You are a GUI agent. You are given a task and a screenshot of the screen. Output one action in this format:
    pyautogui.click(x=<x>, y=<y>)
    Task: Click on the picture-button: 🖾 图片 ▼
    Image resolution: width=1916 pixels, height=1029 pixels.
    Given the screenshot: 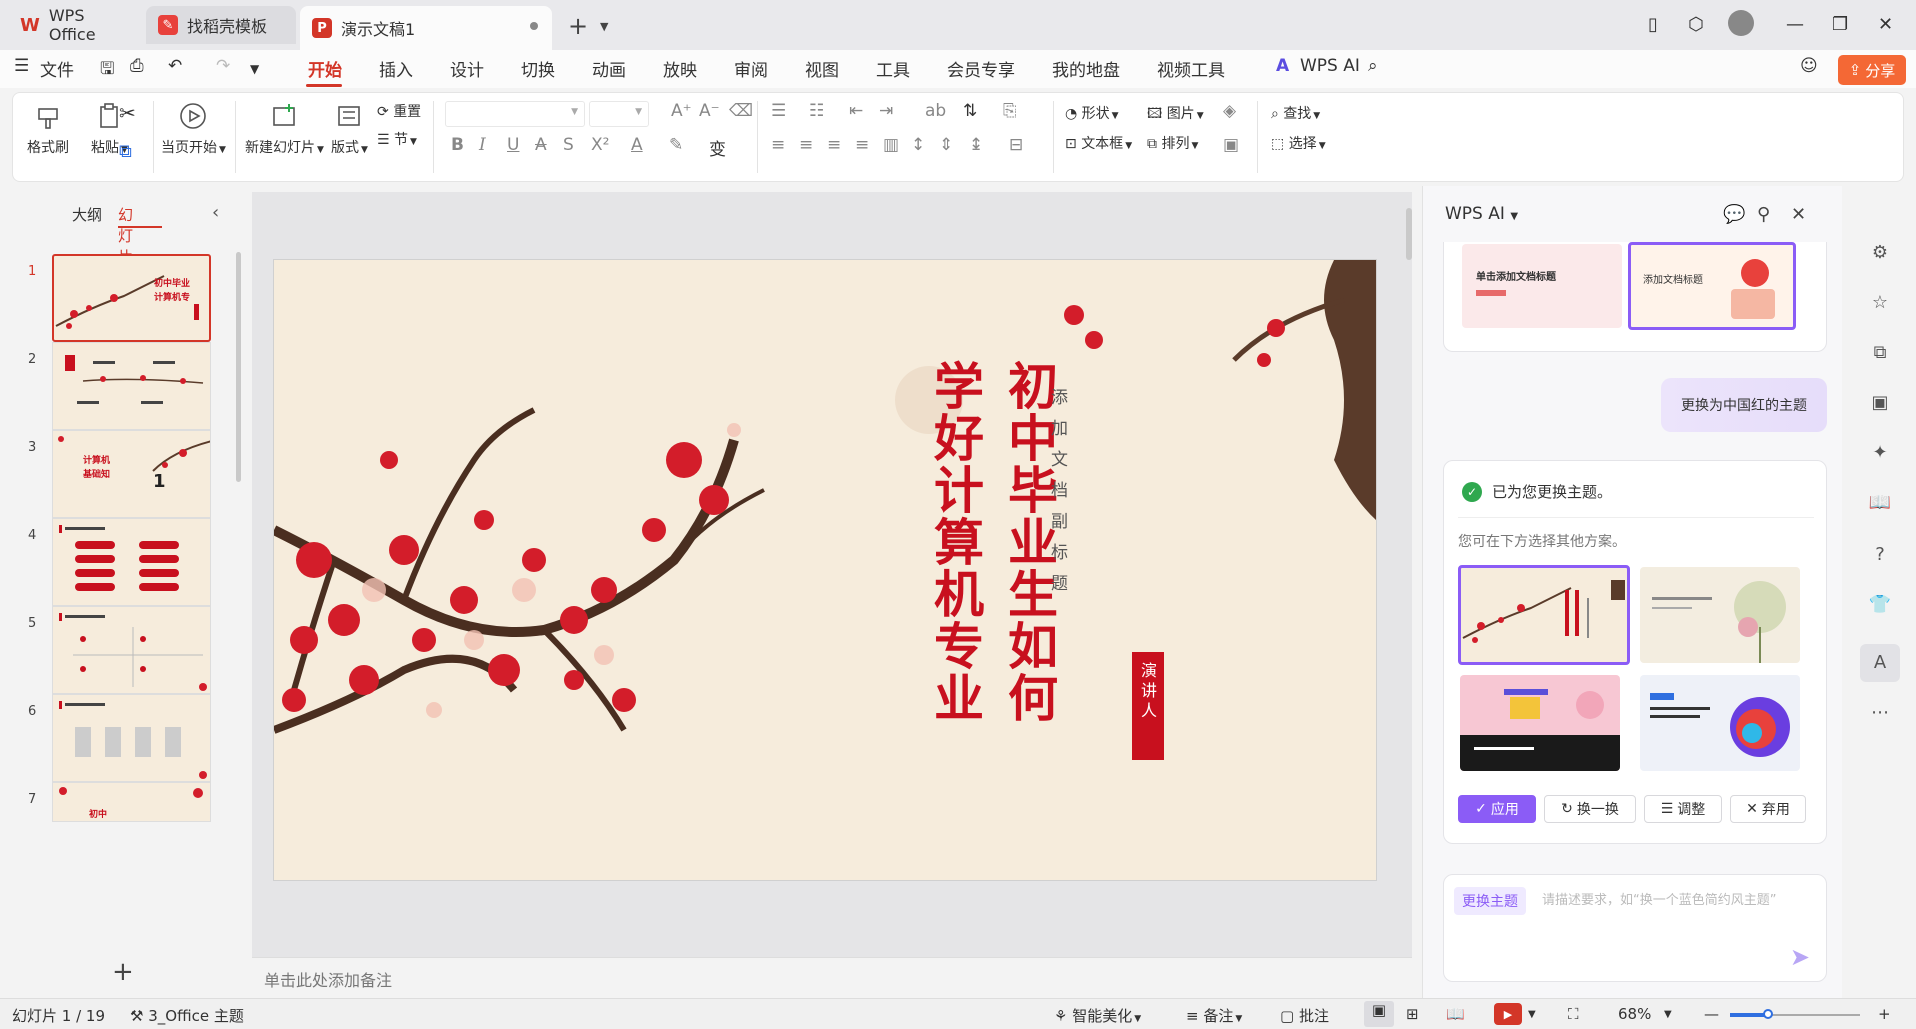 What is the action you would take?
    pyautogui.click(x=1175, y=115)
    